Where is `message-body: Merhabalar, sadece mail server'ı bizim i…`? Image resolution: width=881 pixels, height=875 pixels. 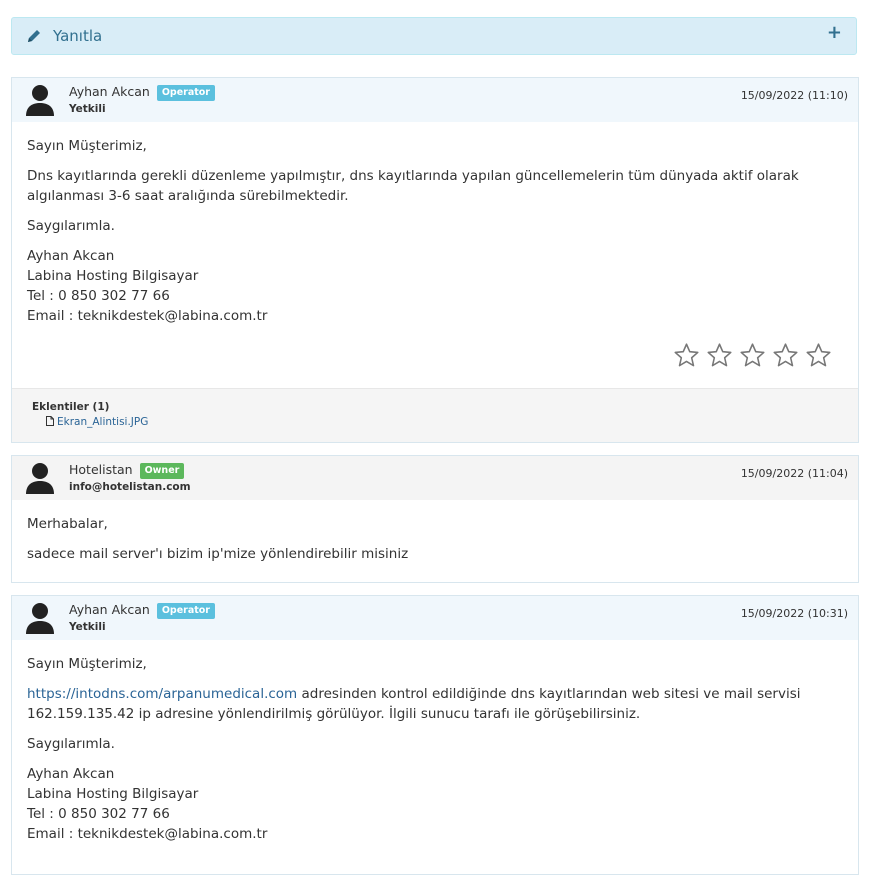
message-body: Merhabalar, sadece mail server'ı bizim i… is located at coordinates (435, 532).